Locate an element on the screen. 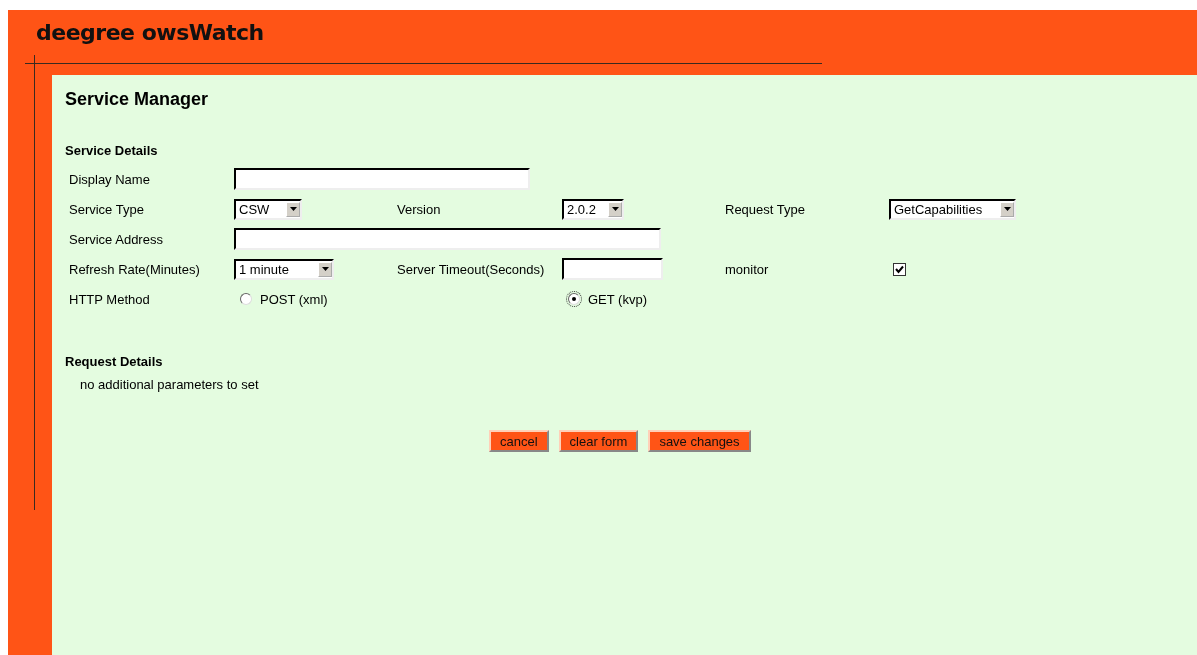 This screenshot has width=1197, height=655. info-text: no additional parameters to set is located at coordinates (170, 384).